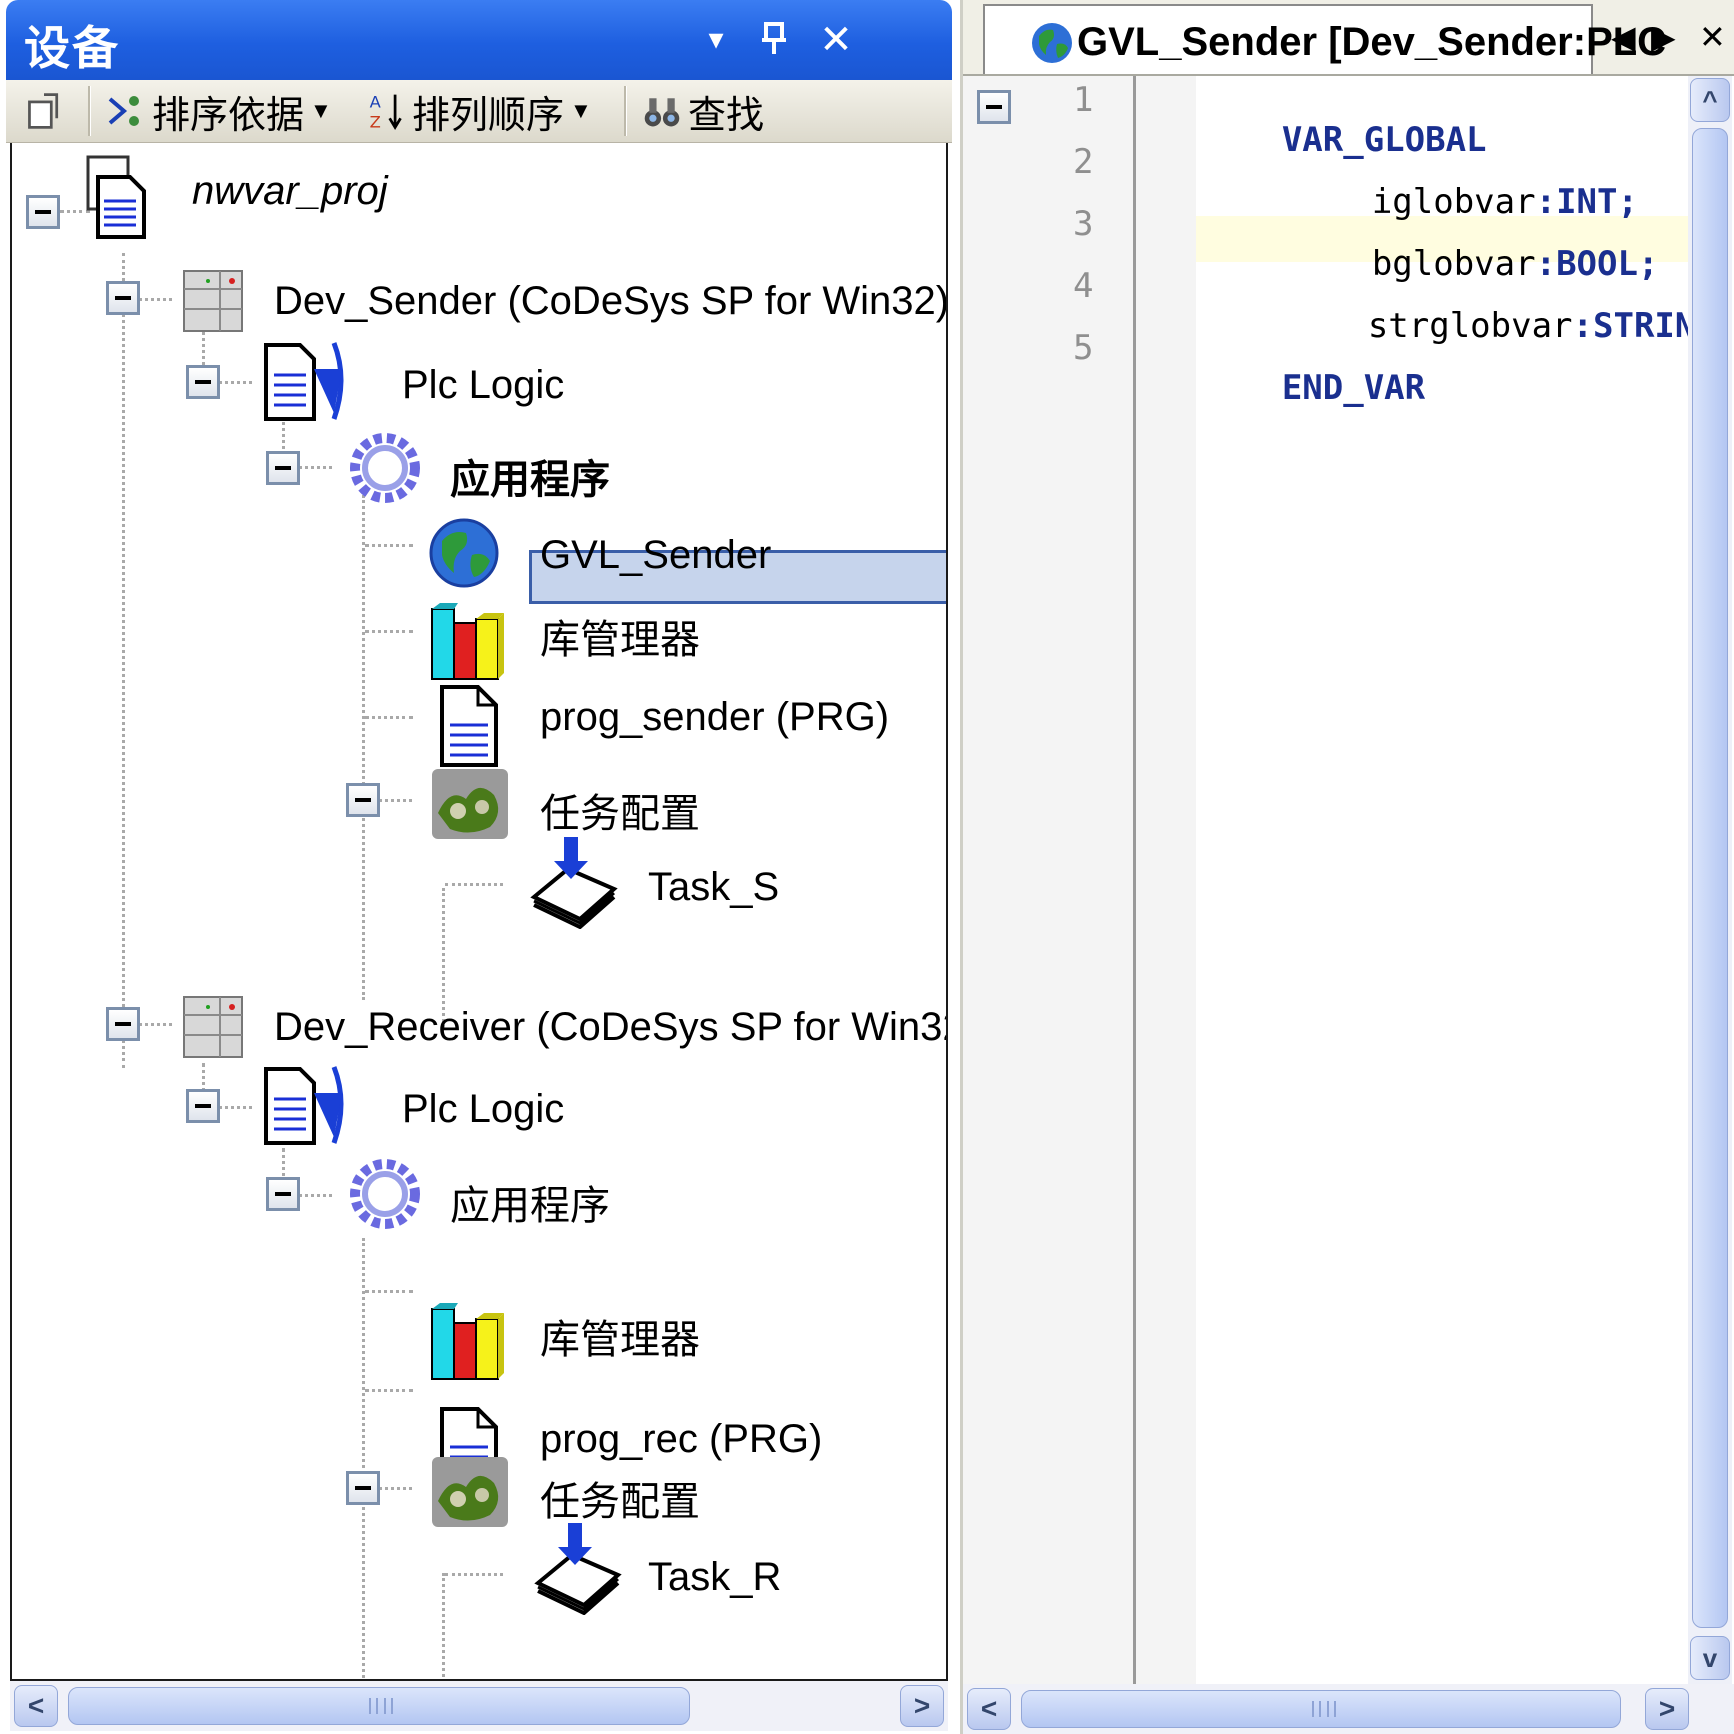  I want to click on new-object-button, so click(47, 111).